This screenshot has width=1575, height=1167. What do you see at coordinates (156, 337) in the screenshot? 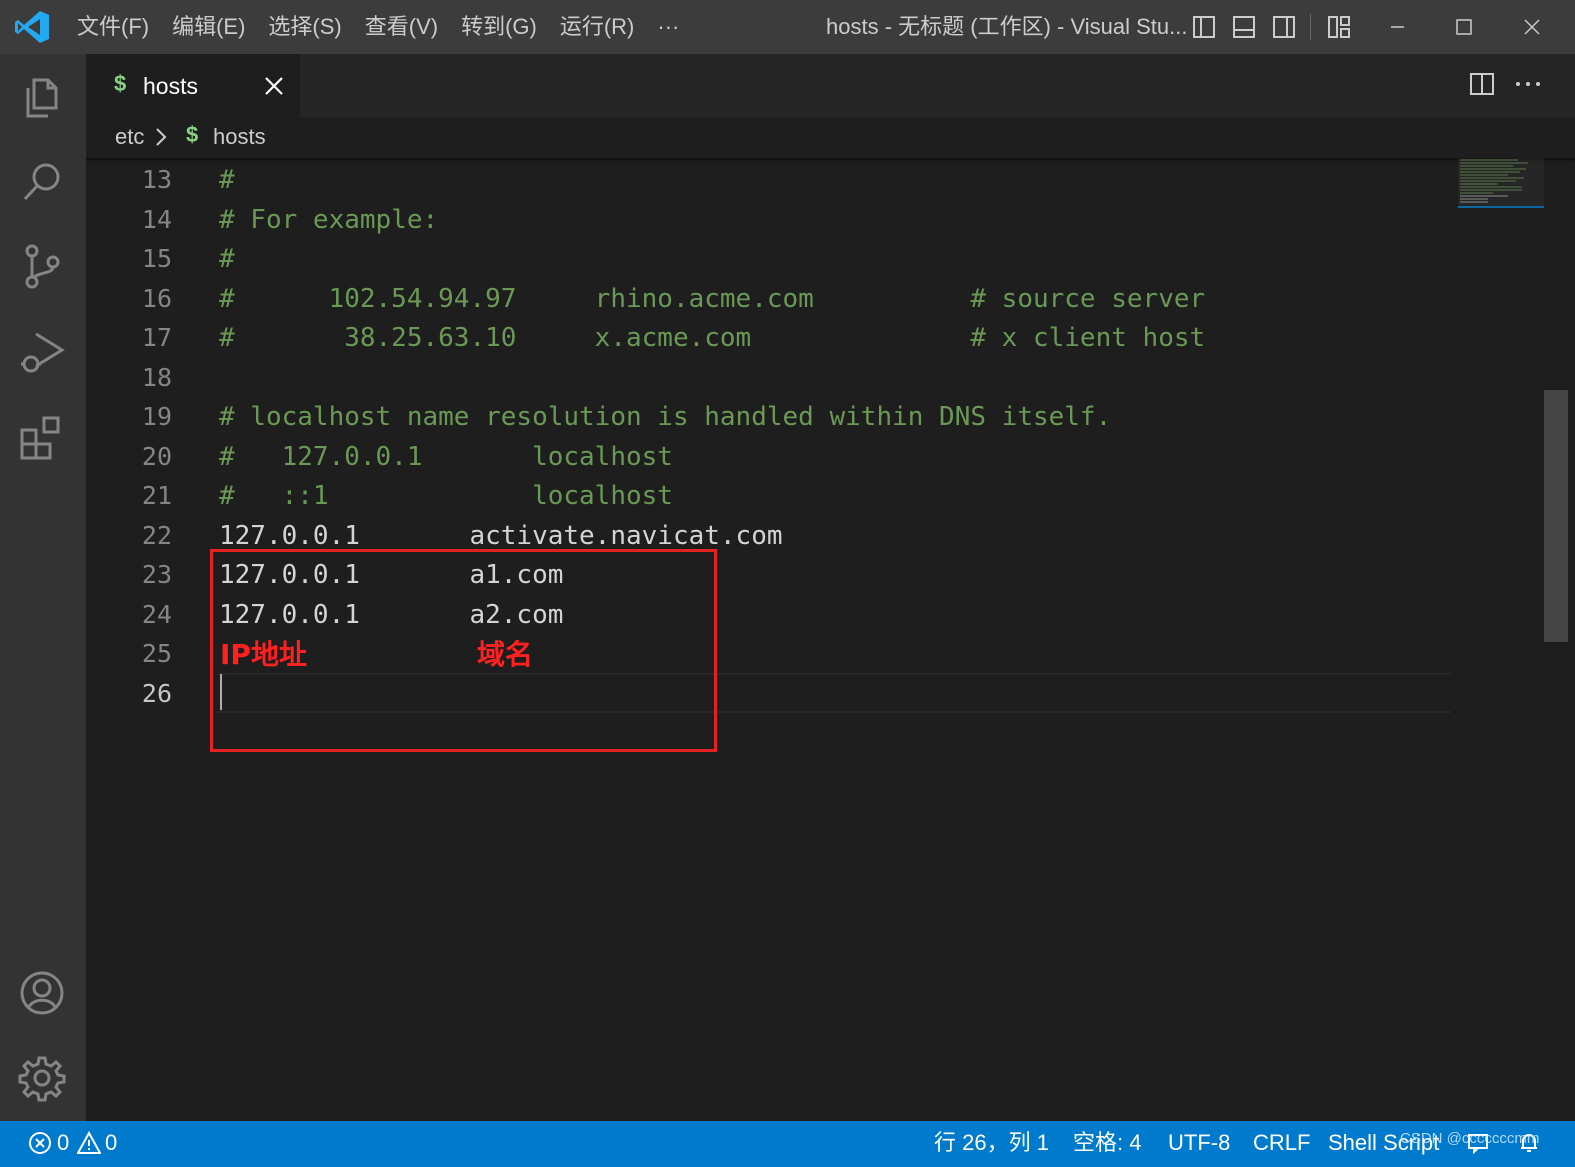
I see `line-number: 17` at bounding box center [156, 337].